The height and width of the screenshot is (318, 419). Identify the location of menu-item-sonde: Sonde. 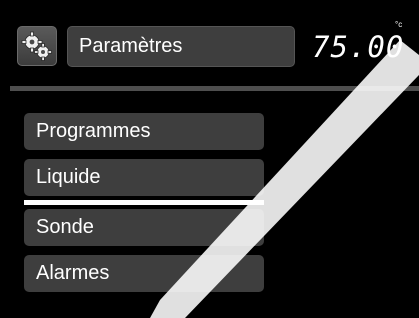
(144, 227).